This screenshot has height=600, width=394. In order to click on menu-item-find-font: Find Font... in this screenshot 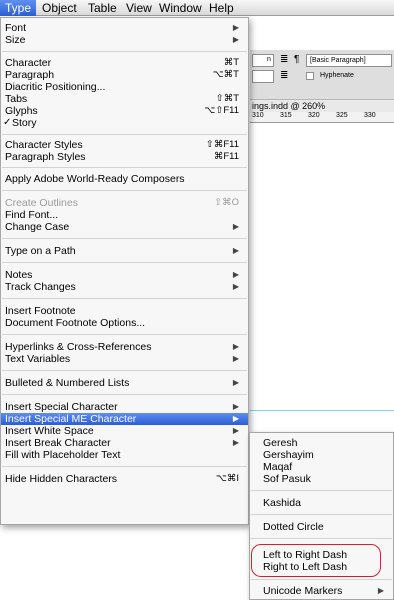, I will do `click(124, 215)`.